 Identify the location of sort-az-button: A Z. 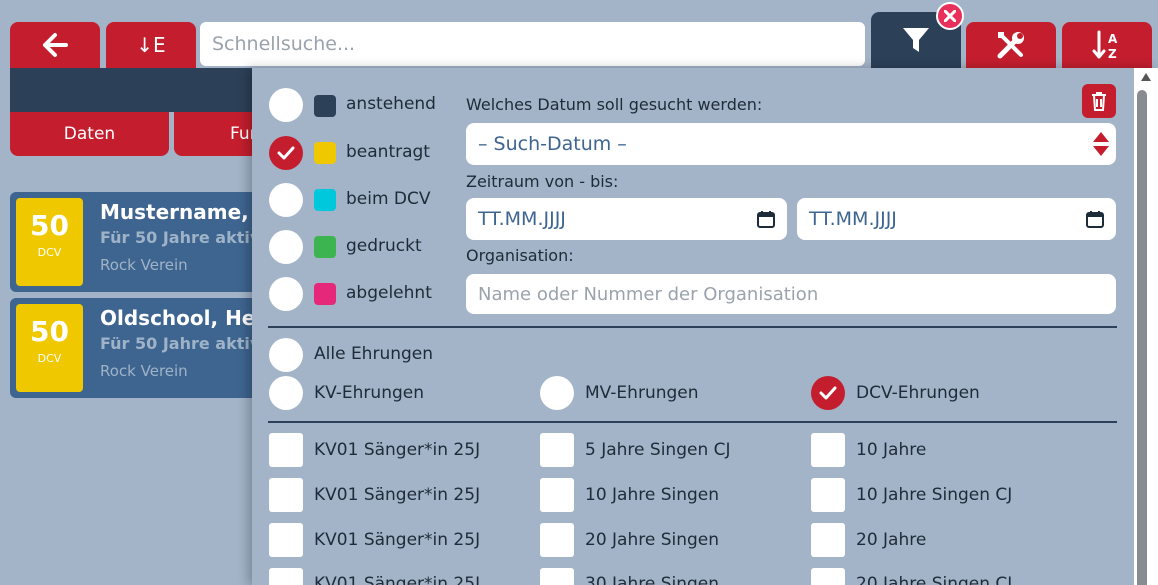
(1107, 45).